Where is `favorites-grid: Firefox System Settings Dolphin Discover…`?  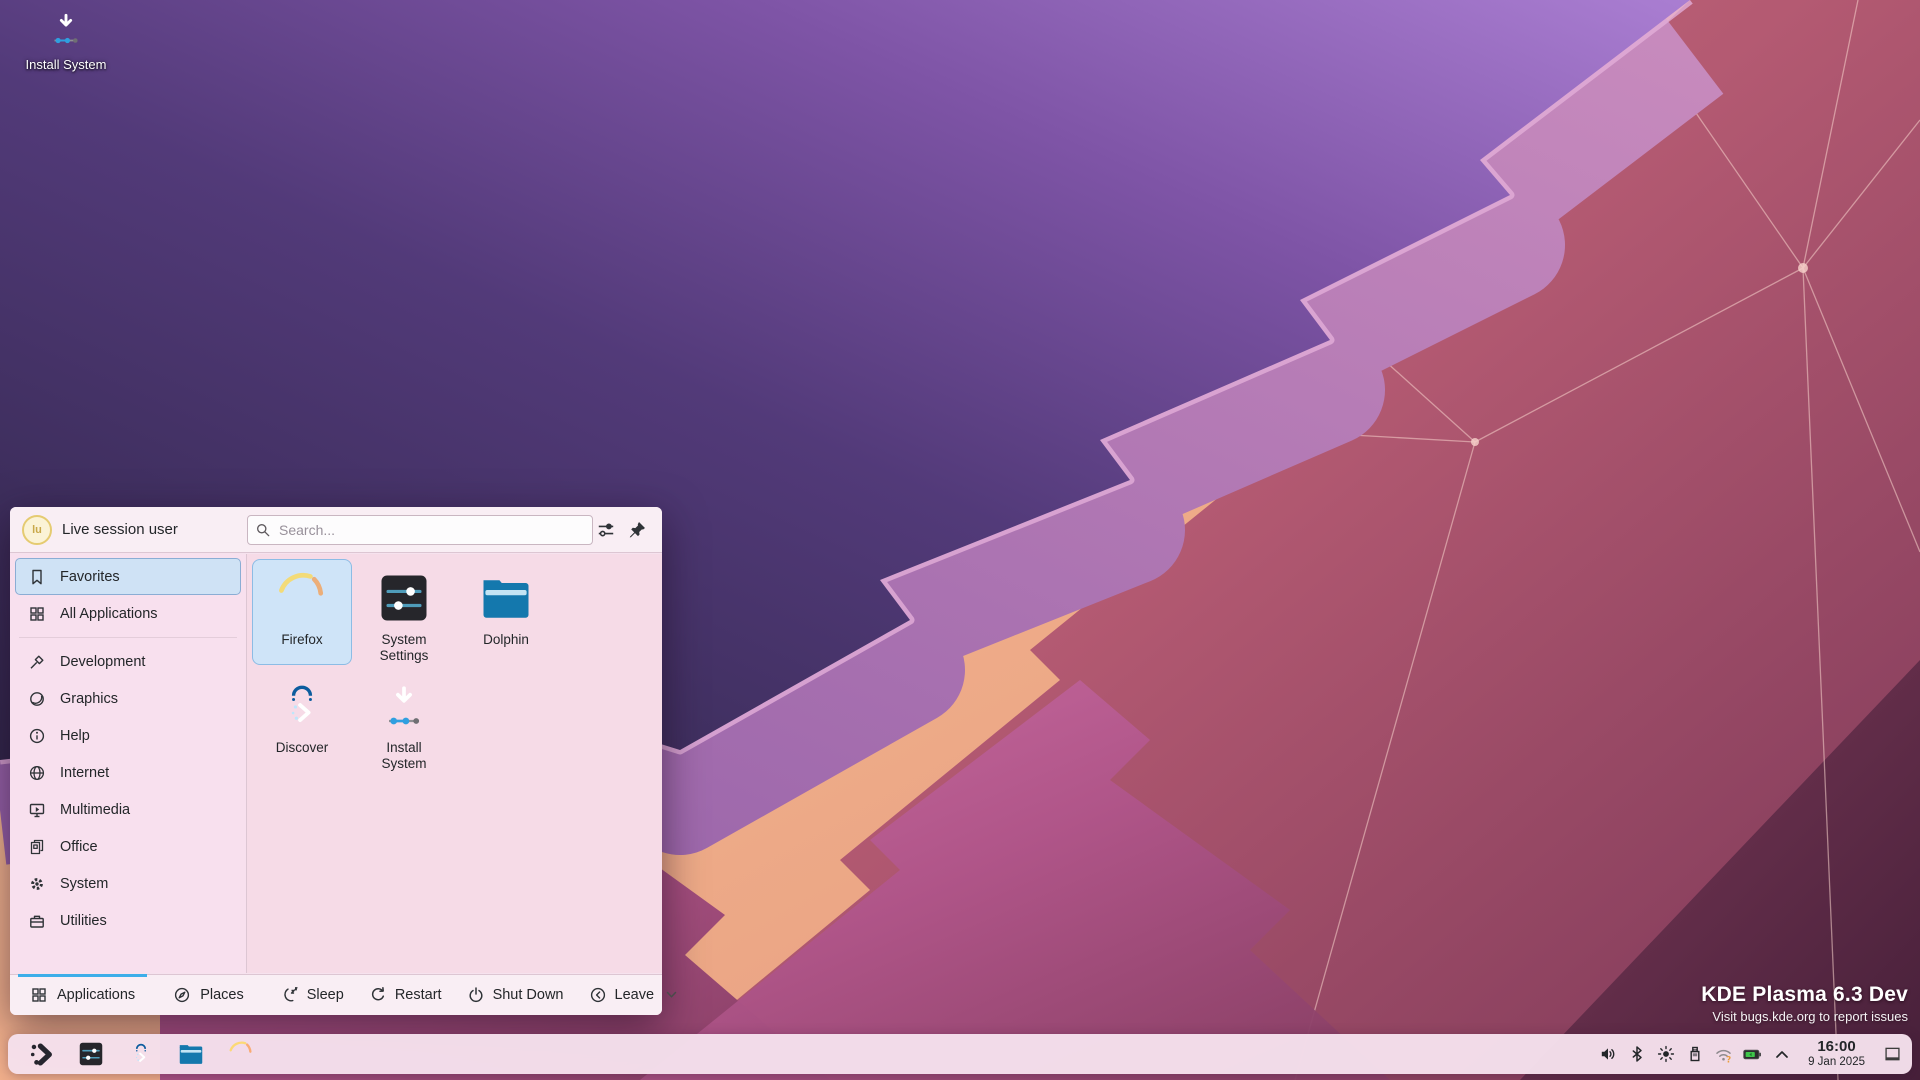
favorites-grid: Firefox System Settings Dolphin Discover… is located at coordinates (454, 763).